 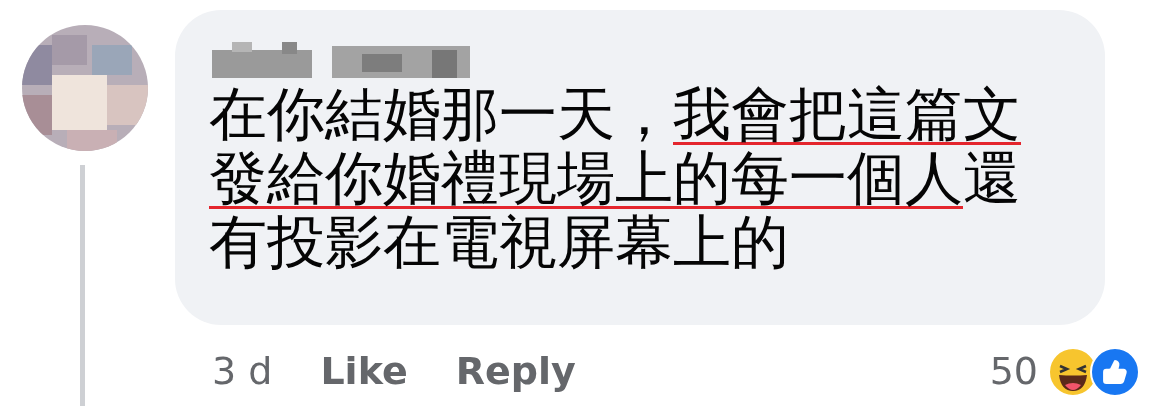 What do you see at coordinates (515, 371) in the screenshot?
I see `reply-link: Reply` at bounding box center [515, 371].